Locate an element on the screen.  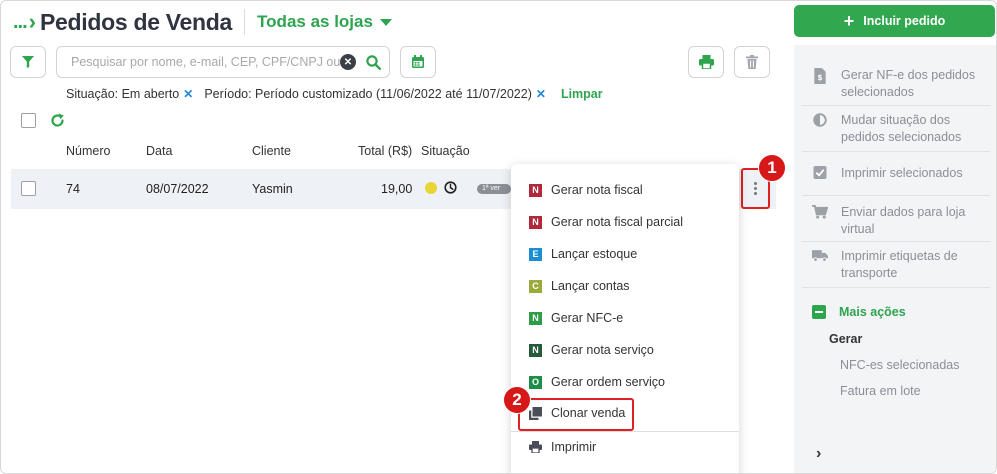
printer-icon is located at coordinates (535, 447).